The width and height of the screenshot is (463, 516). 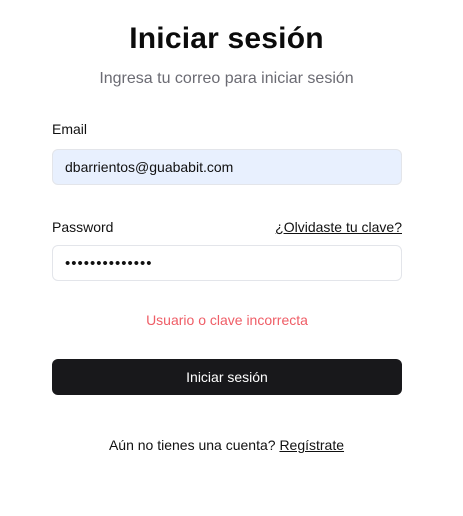 I want to click on page-subtitle: Ingresa tu correo para iniciar sesión, so click(x=226, y=78).